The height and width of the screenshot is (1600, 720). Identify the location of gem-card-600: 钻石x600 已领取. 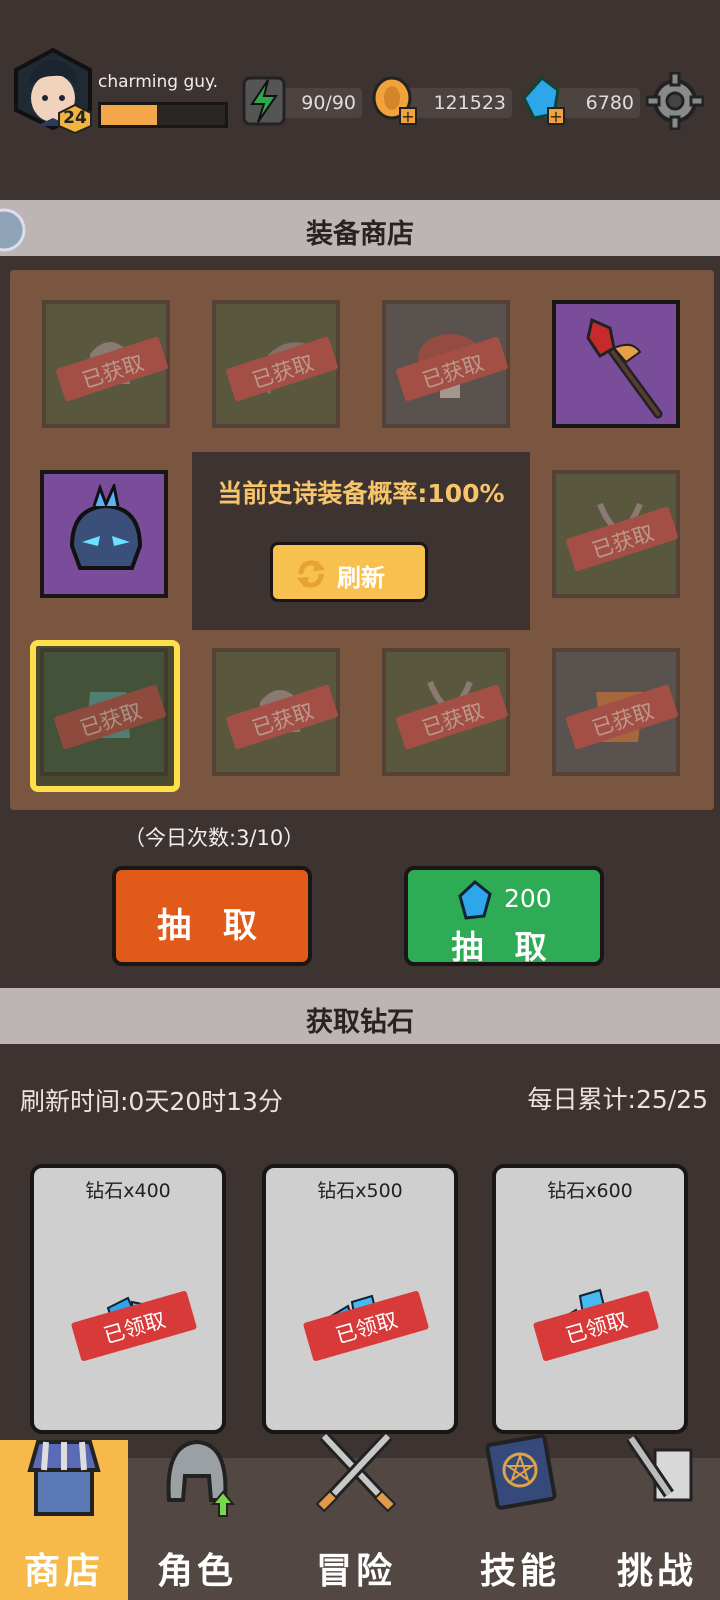
(590, 1299).